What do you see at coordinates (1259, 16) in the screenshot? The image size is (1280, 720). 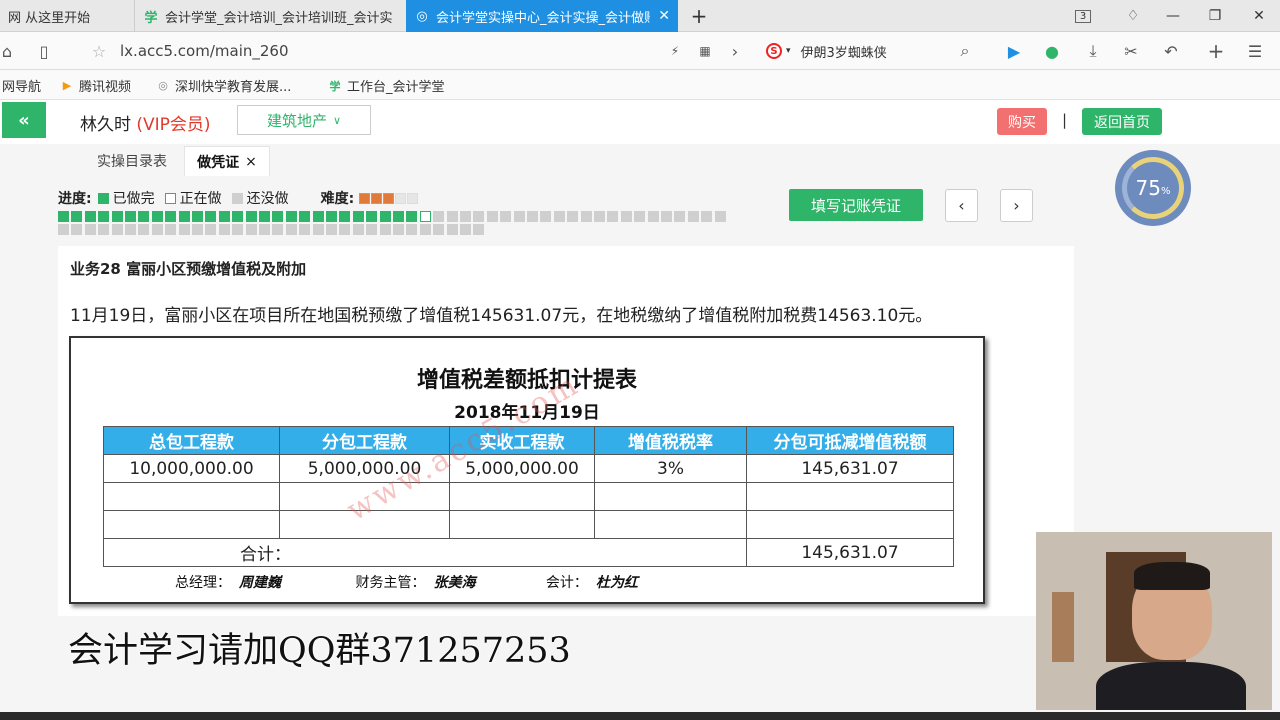 I see `close-window-button: ✕` at bounding box center [1259, 16].